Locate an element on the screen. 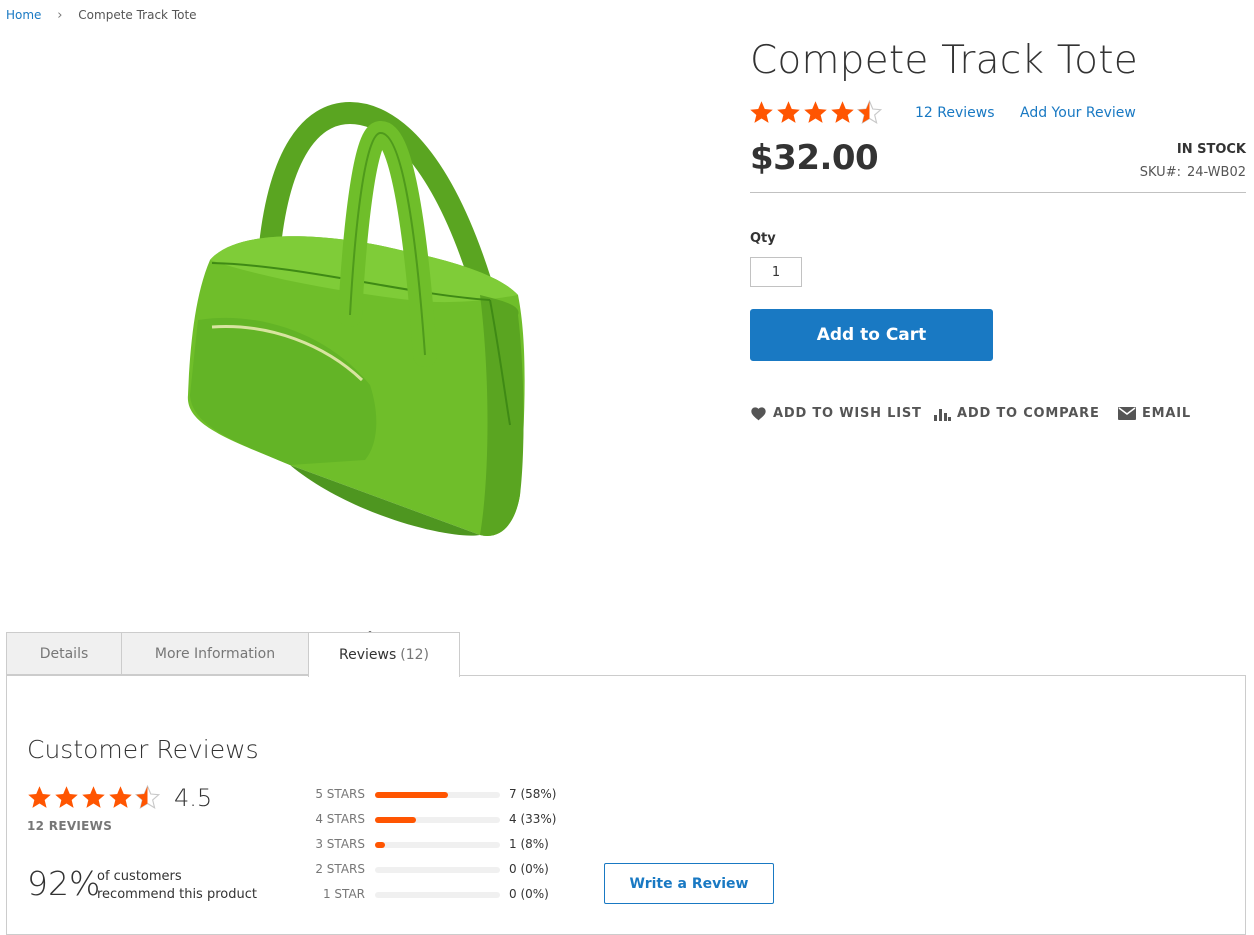 This screenshot has width=1254, height=935. product-price: $32.00 is located at coordinates (814, 158).